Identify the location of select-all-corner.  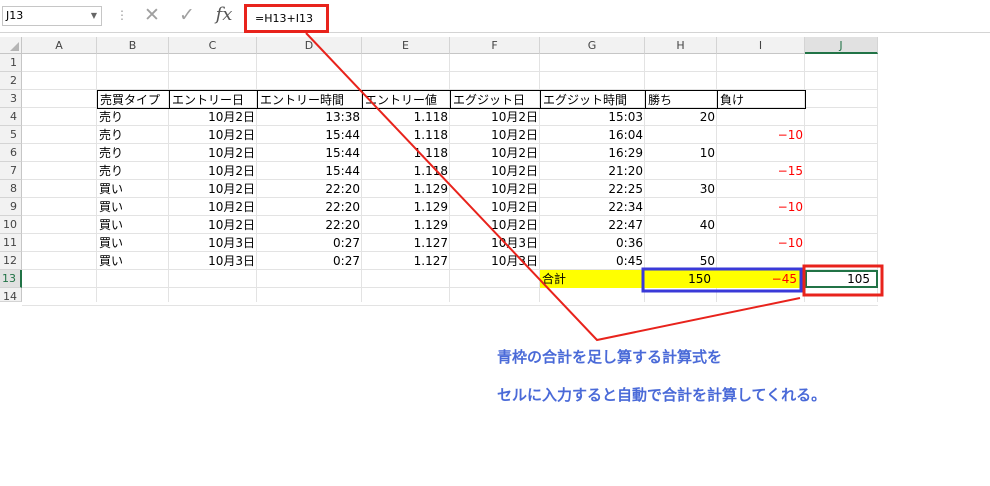
(11, 45).